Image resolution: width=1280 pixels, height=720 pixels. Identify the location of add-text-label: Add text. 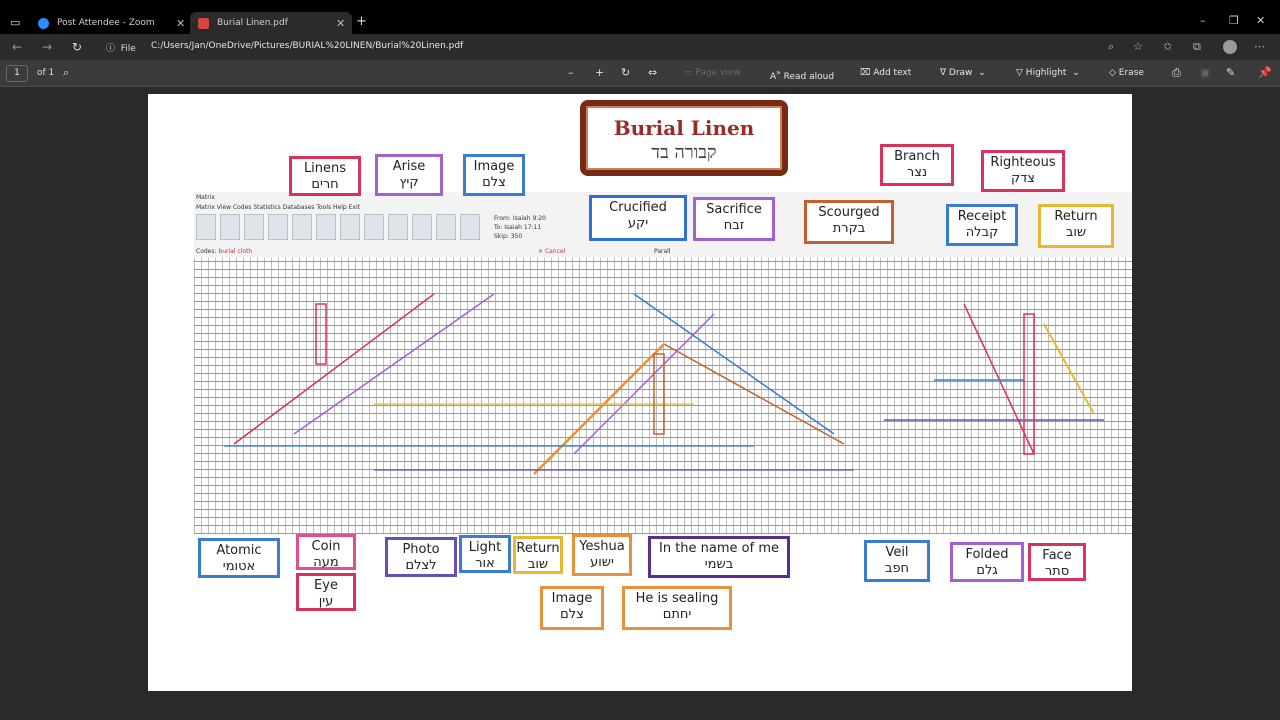
(892, 73).